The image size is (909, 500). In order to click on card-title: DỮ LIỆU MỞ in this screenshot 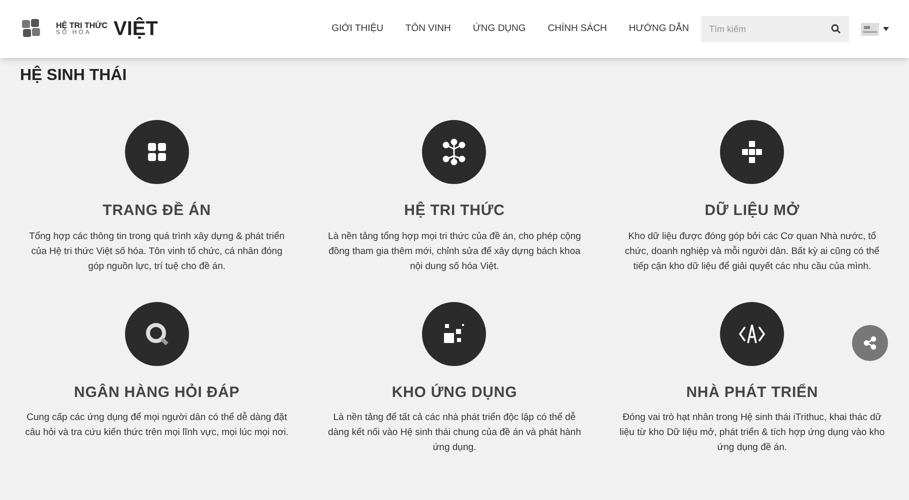, I will do `click(752, 210)`.